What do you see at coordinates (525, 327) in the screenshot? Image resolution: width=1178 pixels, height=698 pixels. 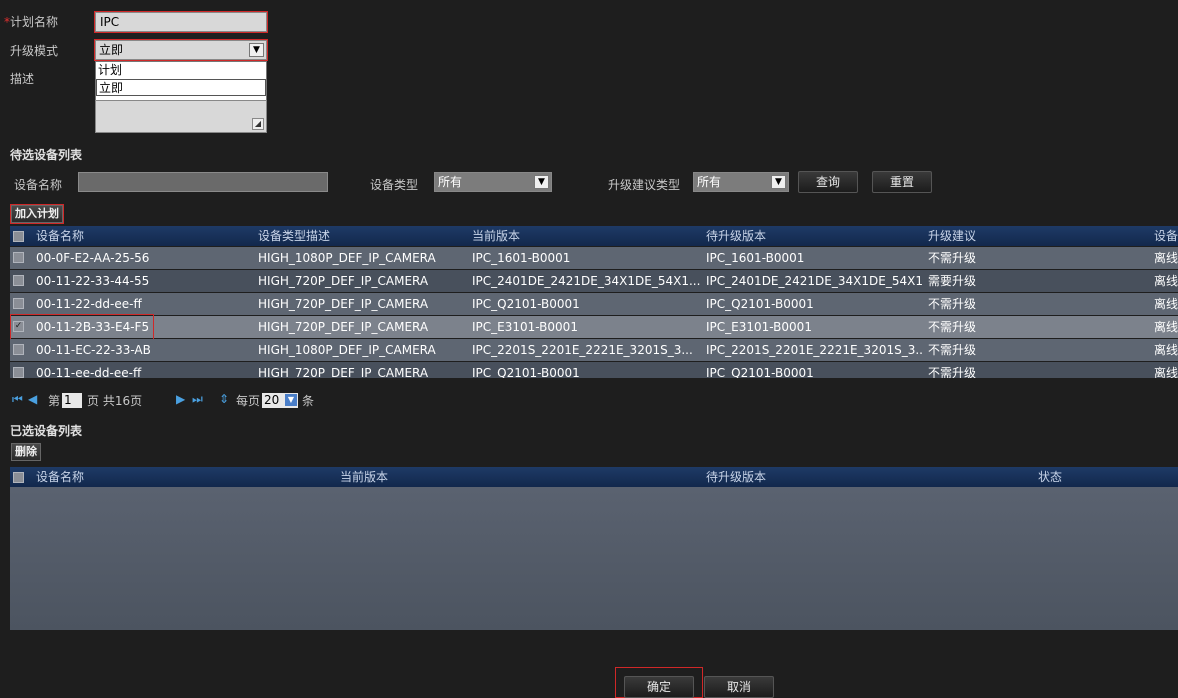 I see `cell-current-version: IPC_E3101-B0001` at bounding box center [525, 327].